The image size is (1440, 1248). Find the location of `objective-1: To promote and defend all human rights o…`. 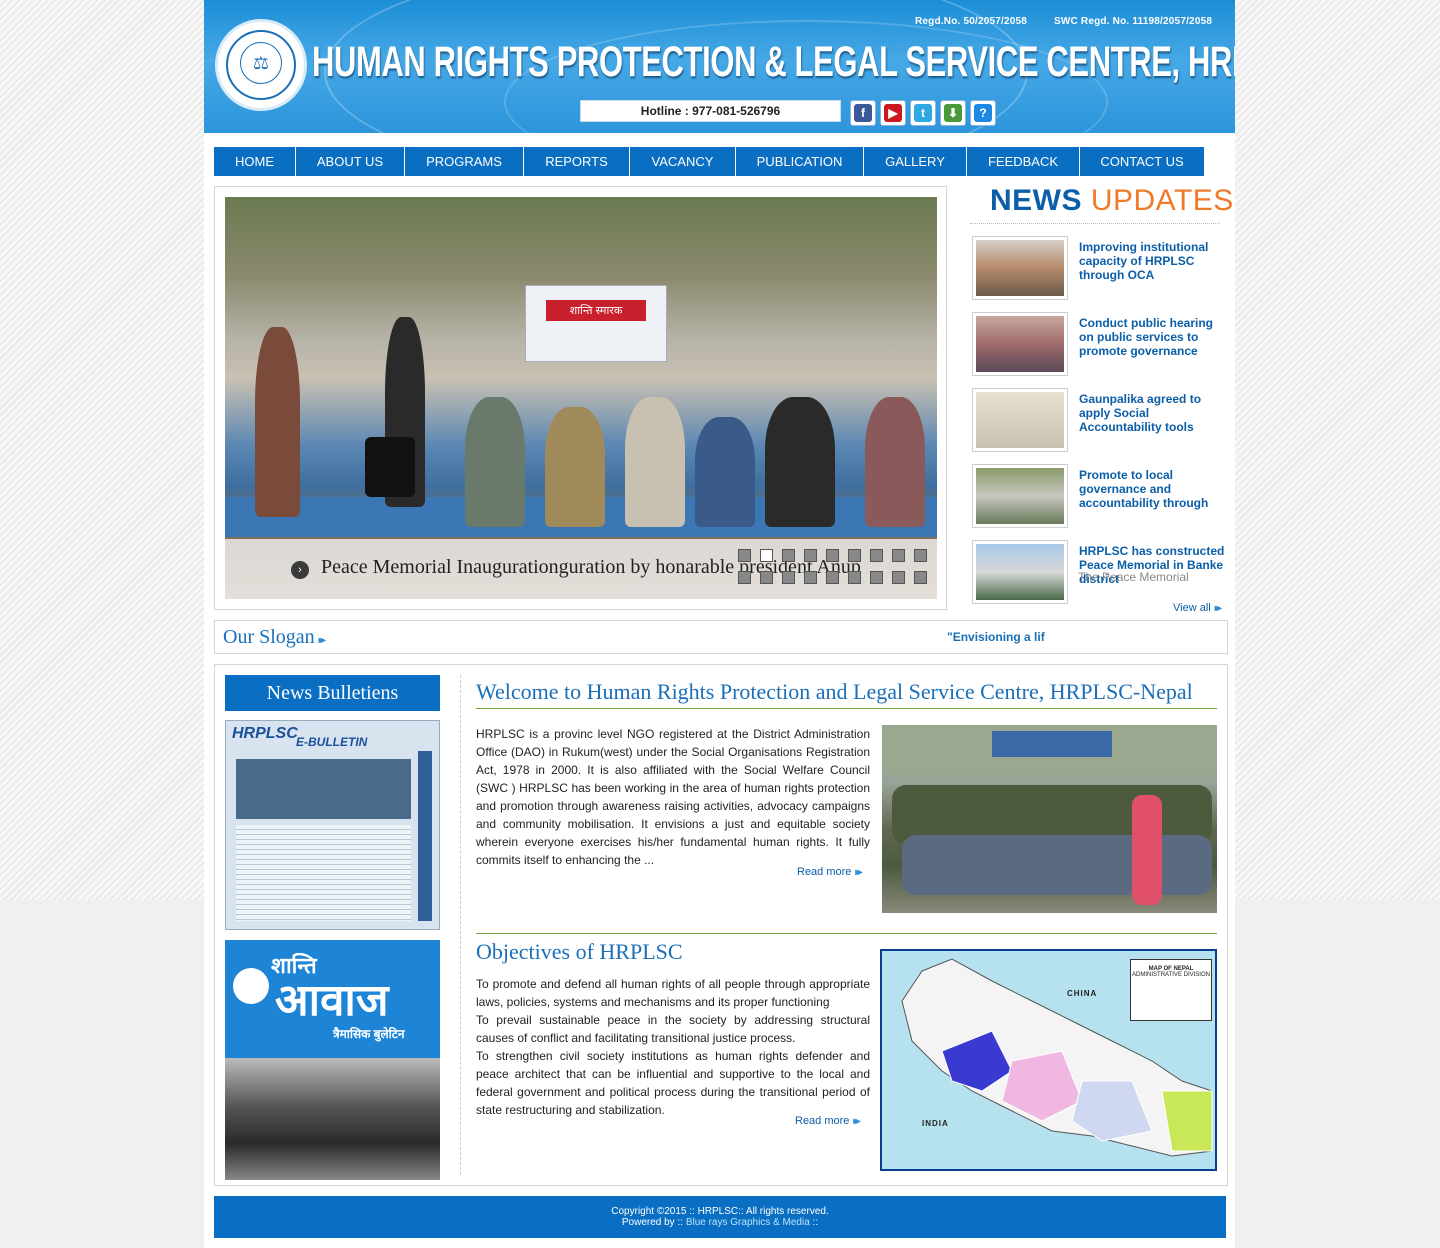

objective-1: To promote and defend all human rights o… is located at coordinates (673, 993).